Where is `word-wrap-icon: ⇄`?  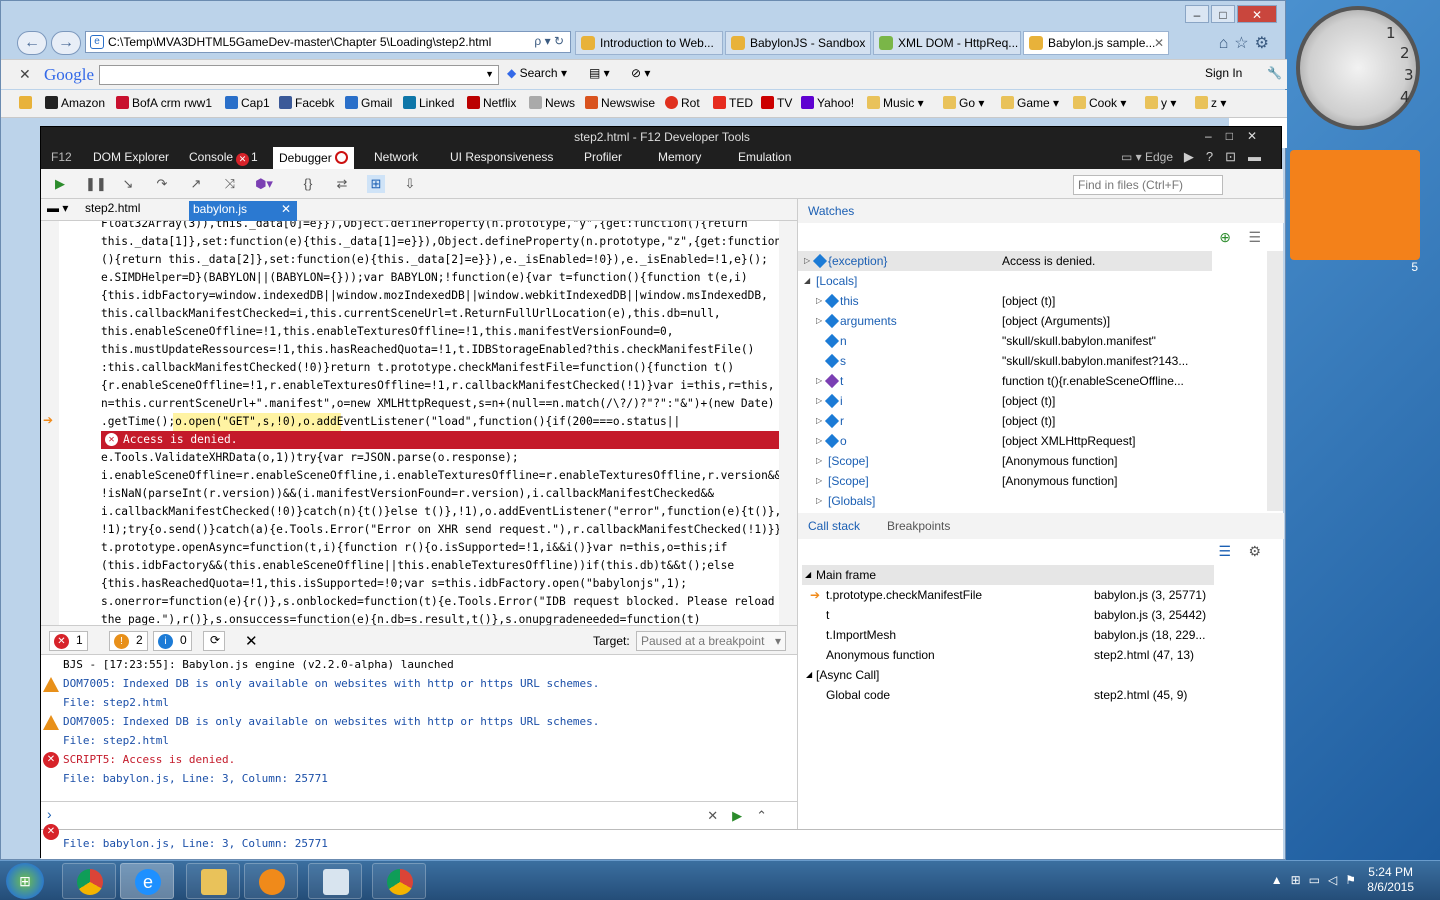
word-wrap-icon: ⇄ is located at coordinates (342, 184).